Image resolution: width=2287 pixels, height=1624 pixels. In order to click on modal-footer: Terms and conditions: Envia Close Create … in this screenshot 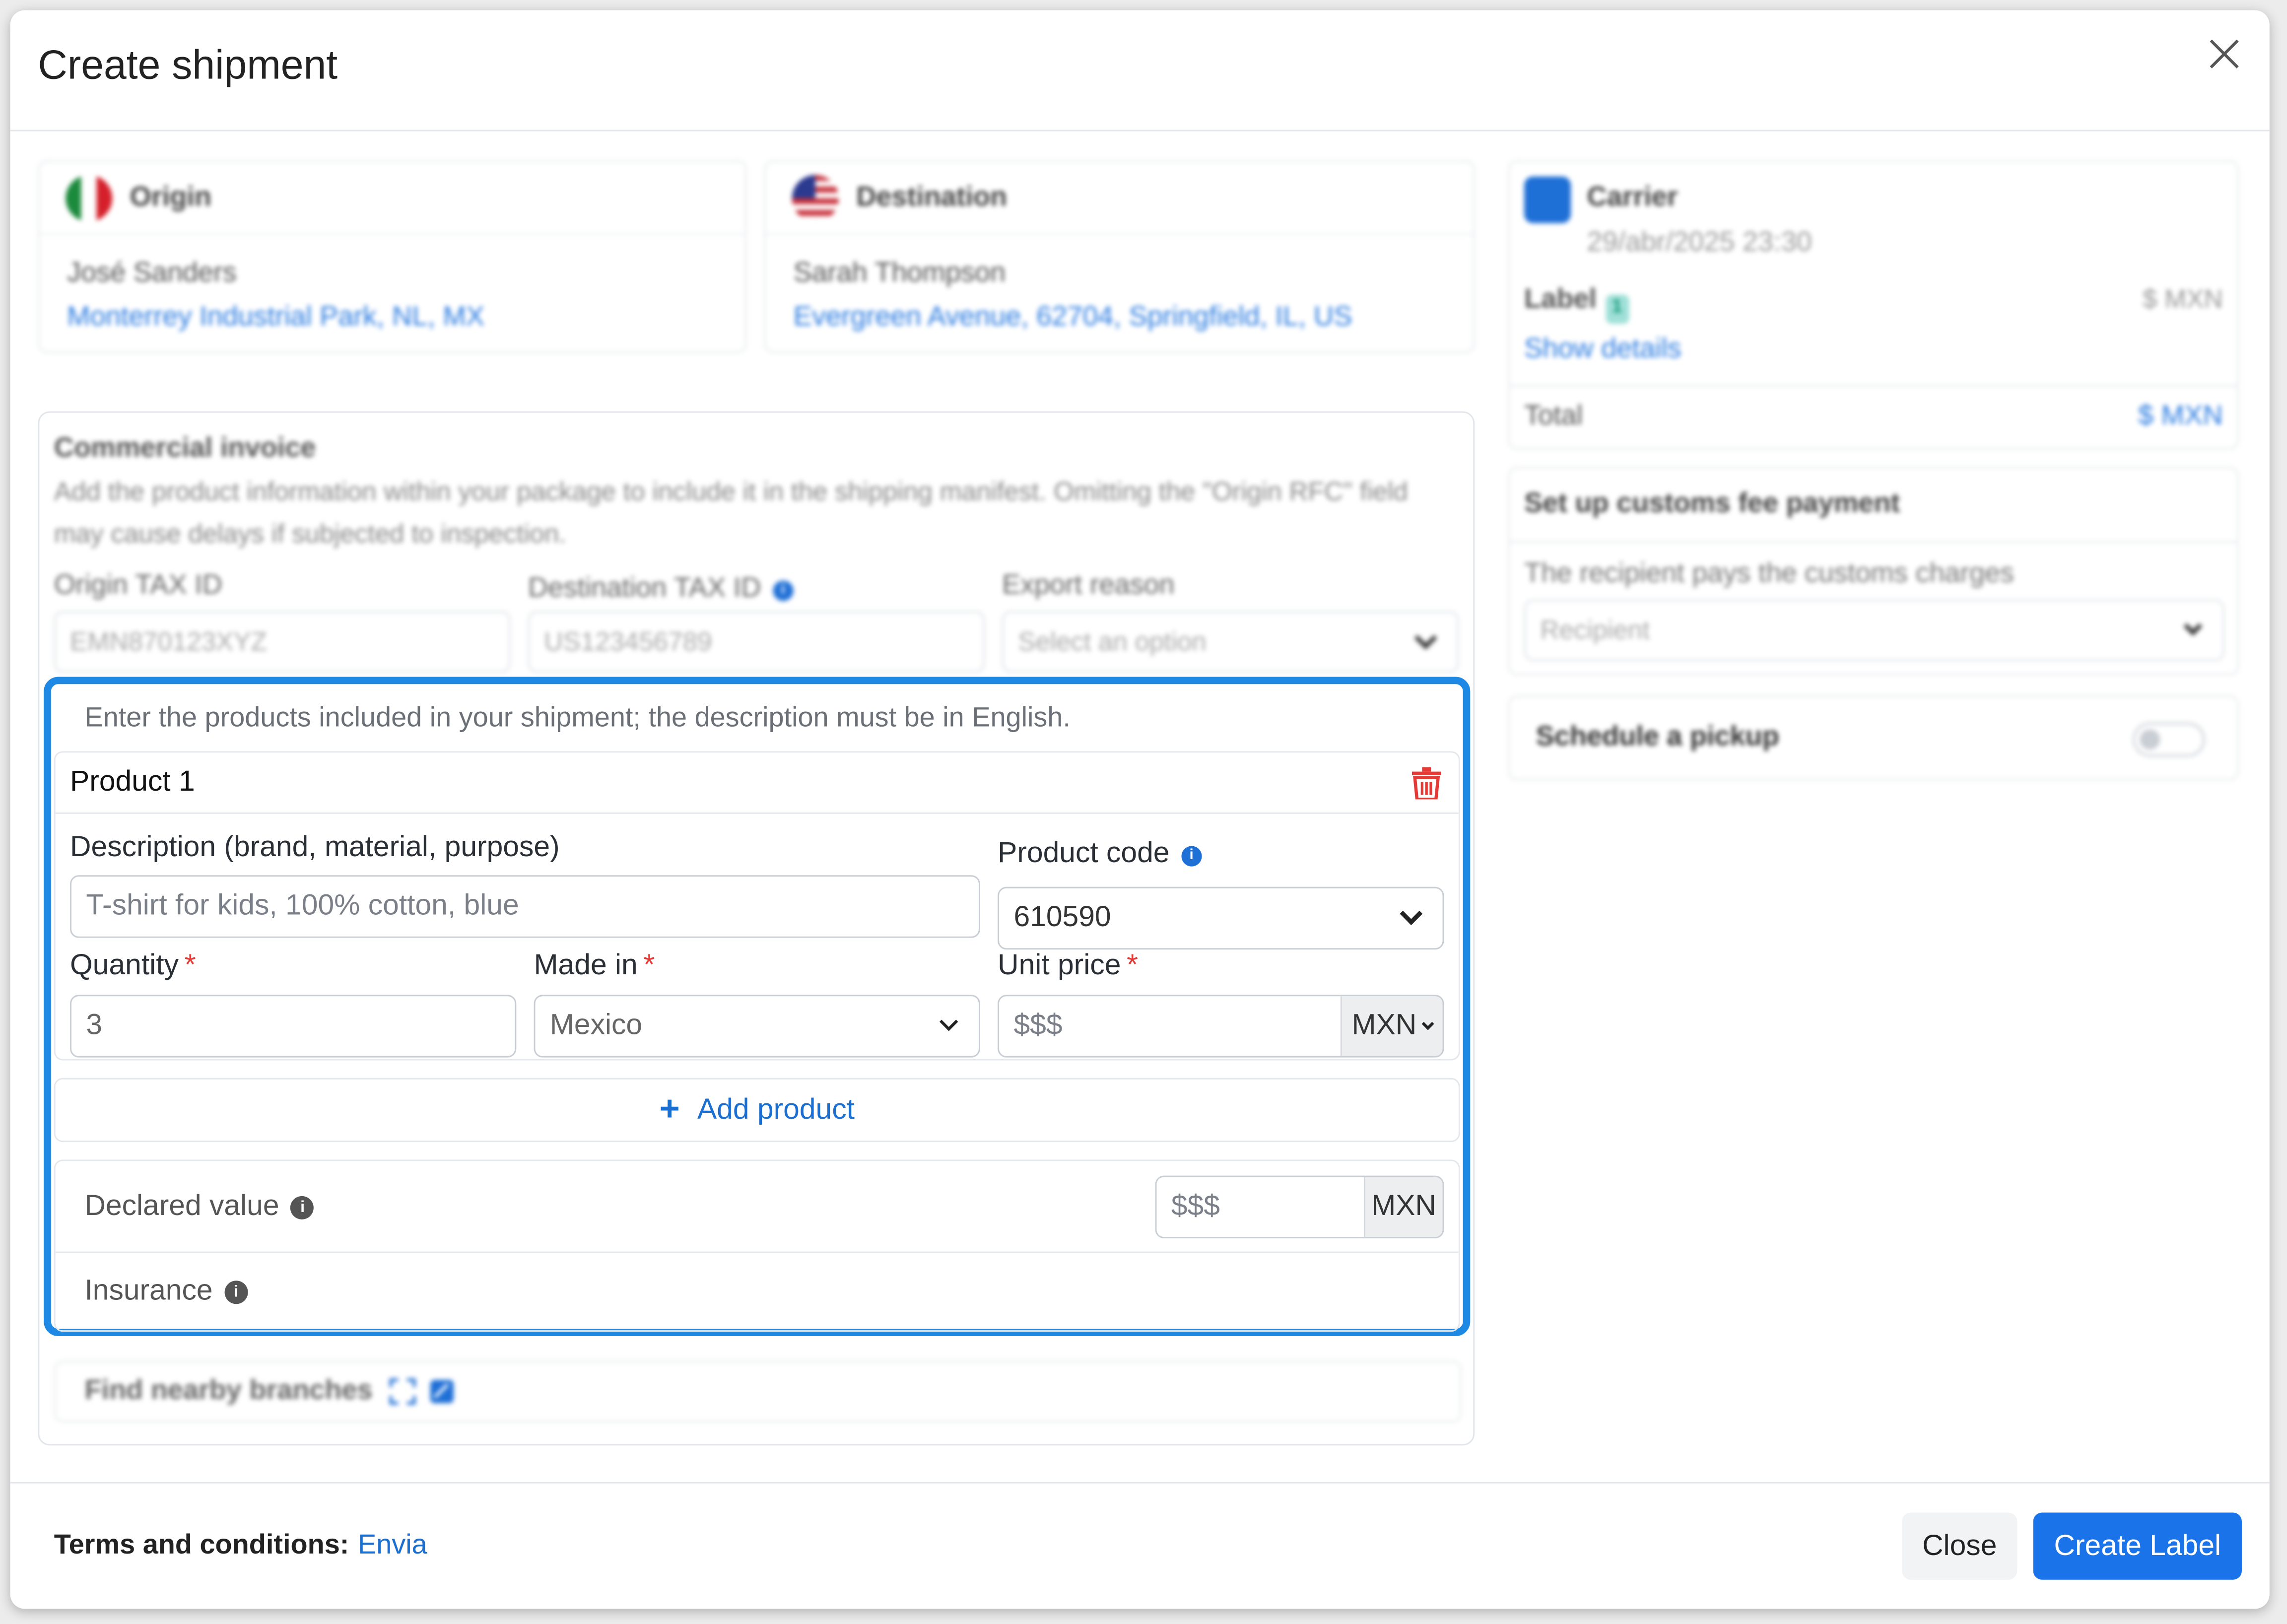, I will do `click(1140, 1545)`.